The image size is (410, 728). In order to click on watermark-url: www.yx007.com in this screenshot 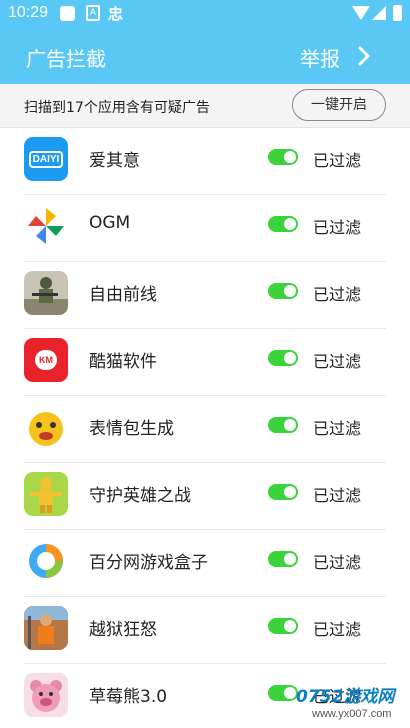, I will do `click(352, 714)`.